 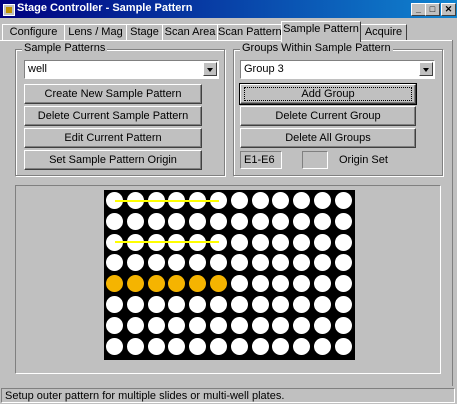 What do you see at coordinates (328, 116) in the screenshot?
I see `delete-current-group-button: Delete Current Group` at bounding box center [328, 116].